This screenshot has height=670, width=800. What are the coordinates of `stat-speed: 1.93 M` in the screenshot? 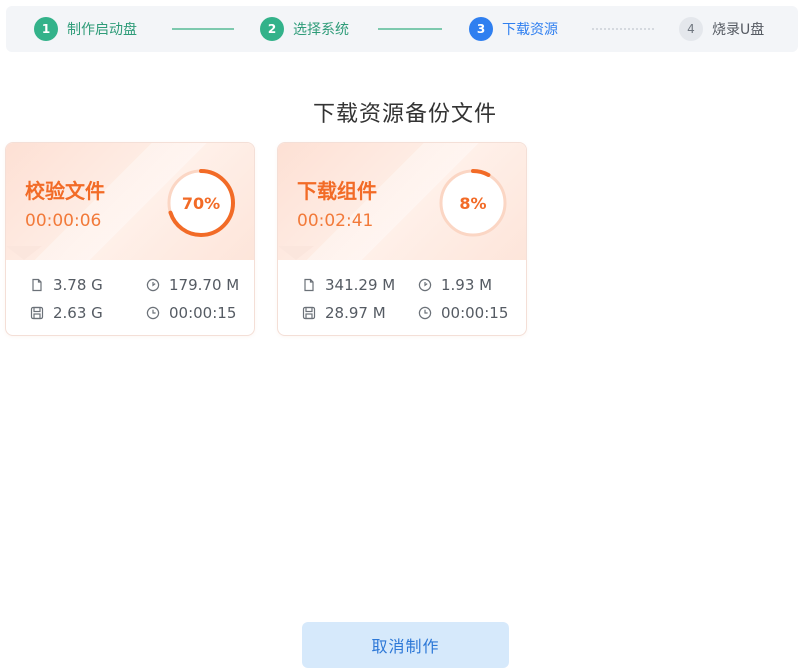 It's located at (455, 285).